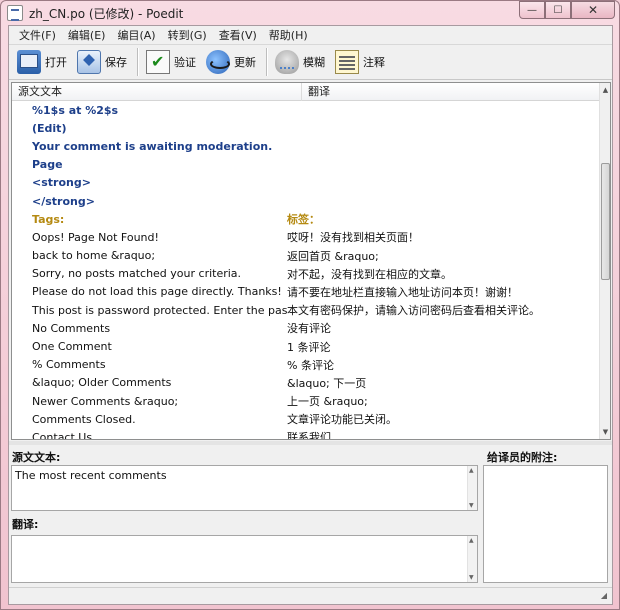 This screenshot has height=610, width=620. What do you see at coordinates (244, 559) in the screenshot?
I see `translation-text-box` at bounding box center [244, 559].